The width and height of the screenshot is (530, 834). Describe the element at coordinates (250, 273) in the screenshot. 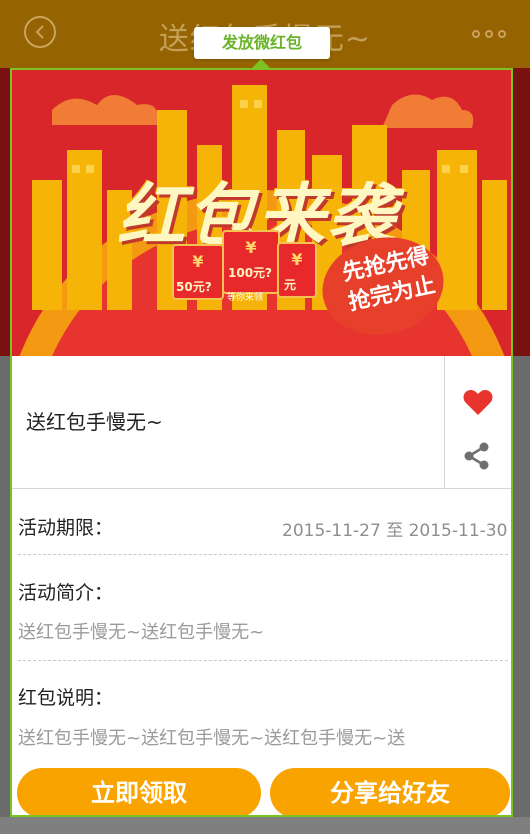

I see `envelope-2-amount: 100元?` at that location.